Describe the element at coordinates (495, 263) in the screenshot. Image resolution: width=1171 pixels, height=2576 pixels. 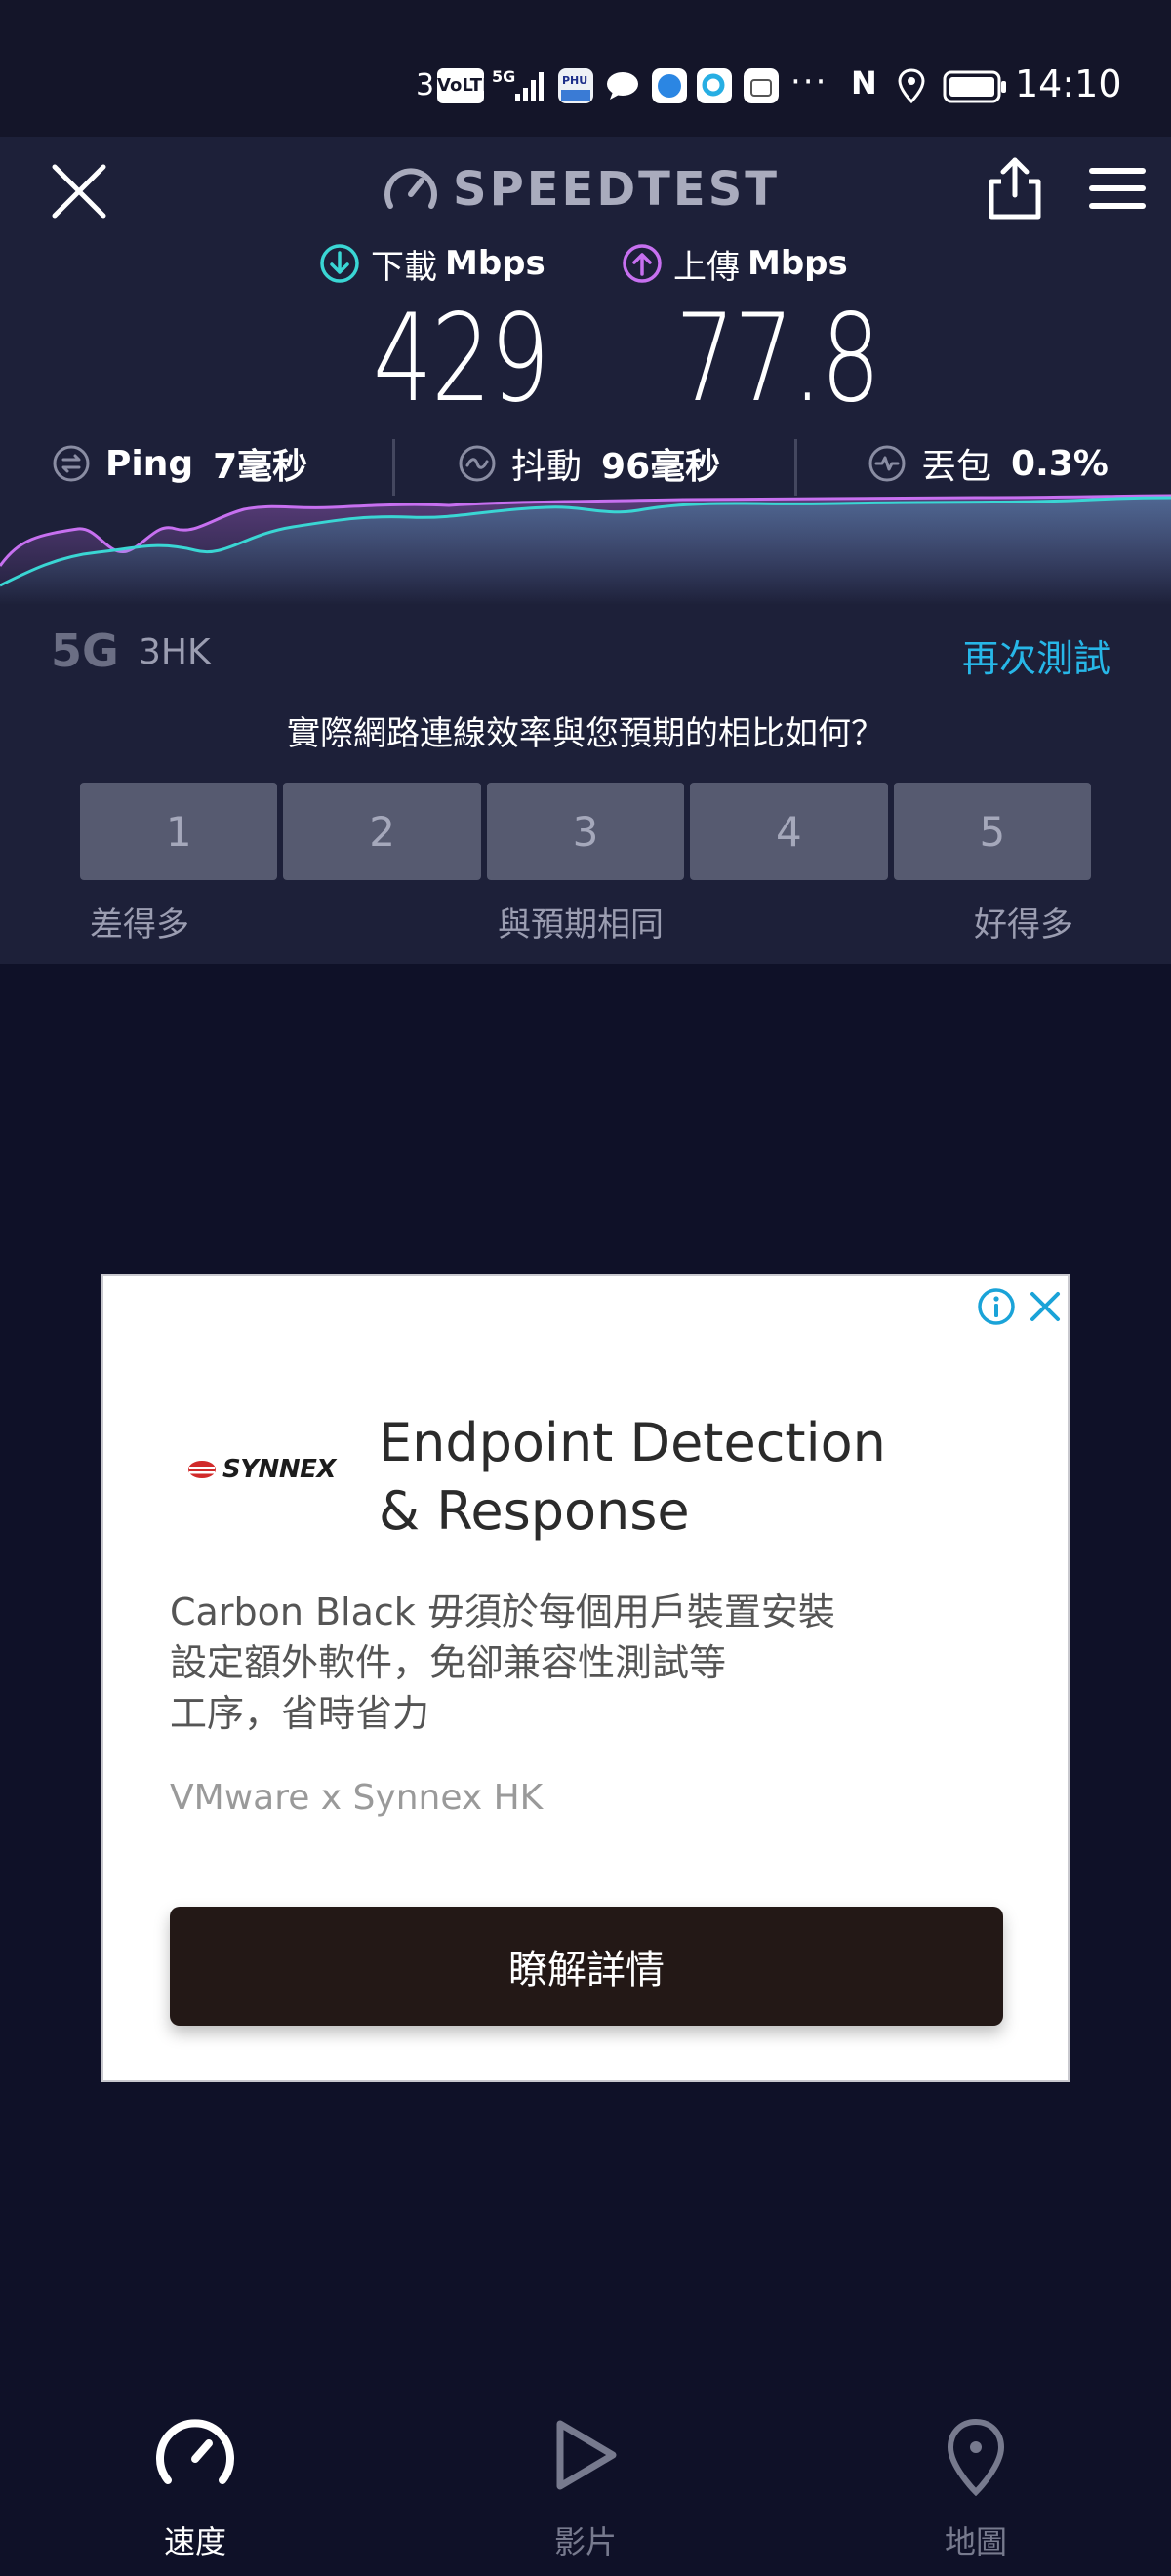
I see `download-unit: Mbps` at that location.